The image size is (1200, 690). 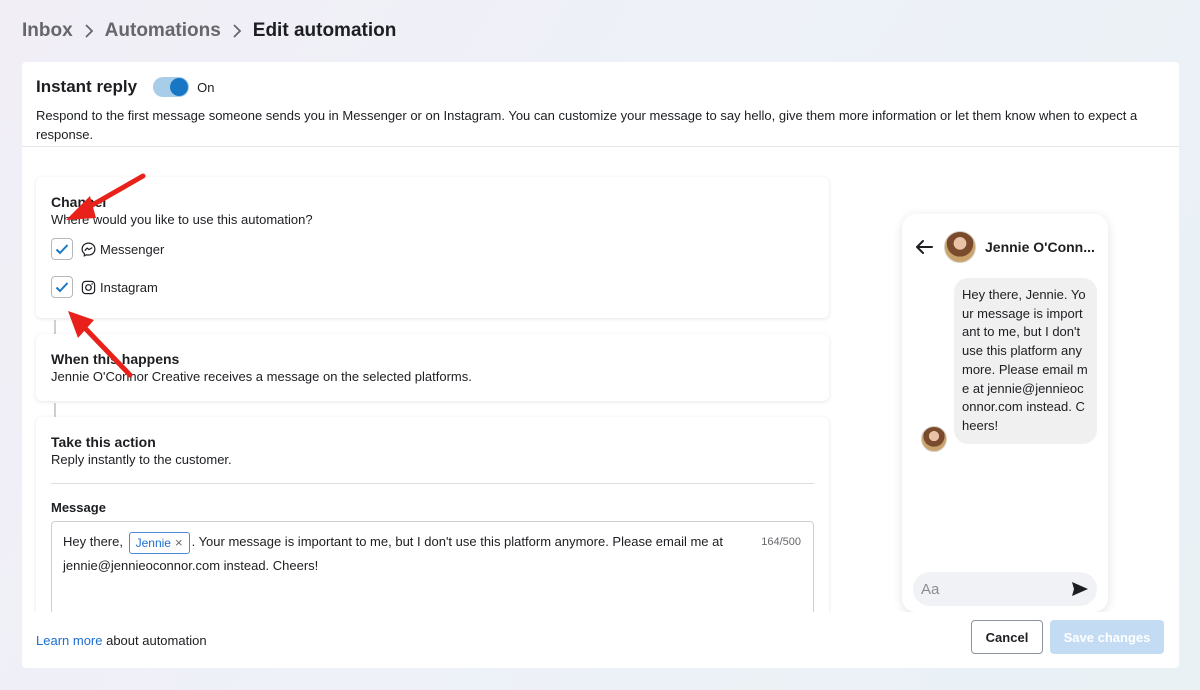 What do you see at coordinates (432, 483) in the screenshot?
I see `section-divider` at bounding box center [432, 483].